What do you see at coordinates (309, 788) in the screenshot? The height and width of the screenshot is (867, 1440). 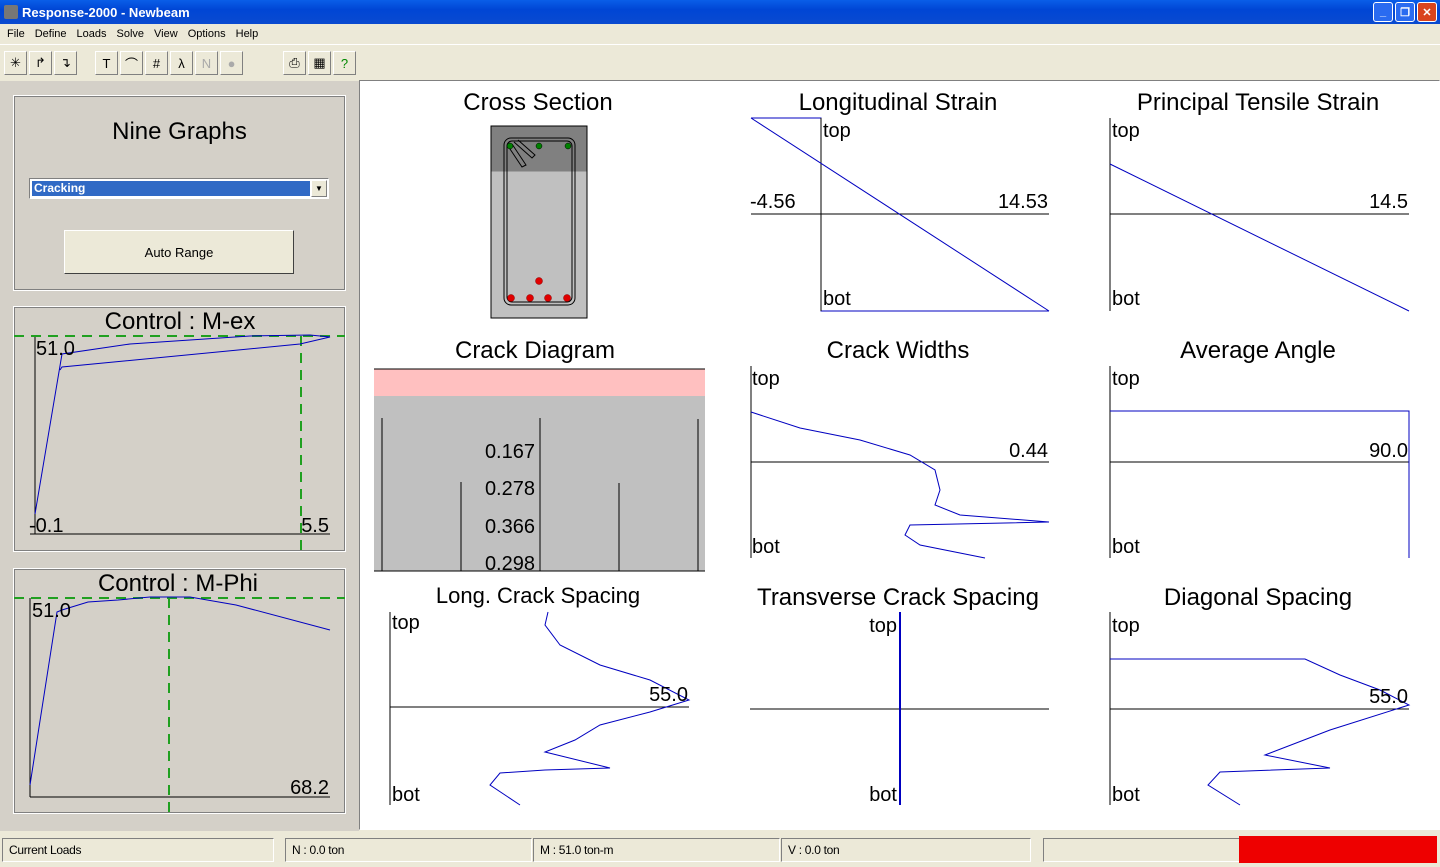 I see `mphi-xmax-label: 68.2` at bounding box center [309, 788].